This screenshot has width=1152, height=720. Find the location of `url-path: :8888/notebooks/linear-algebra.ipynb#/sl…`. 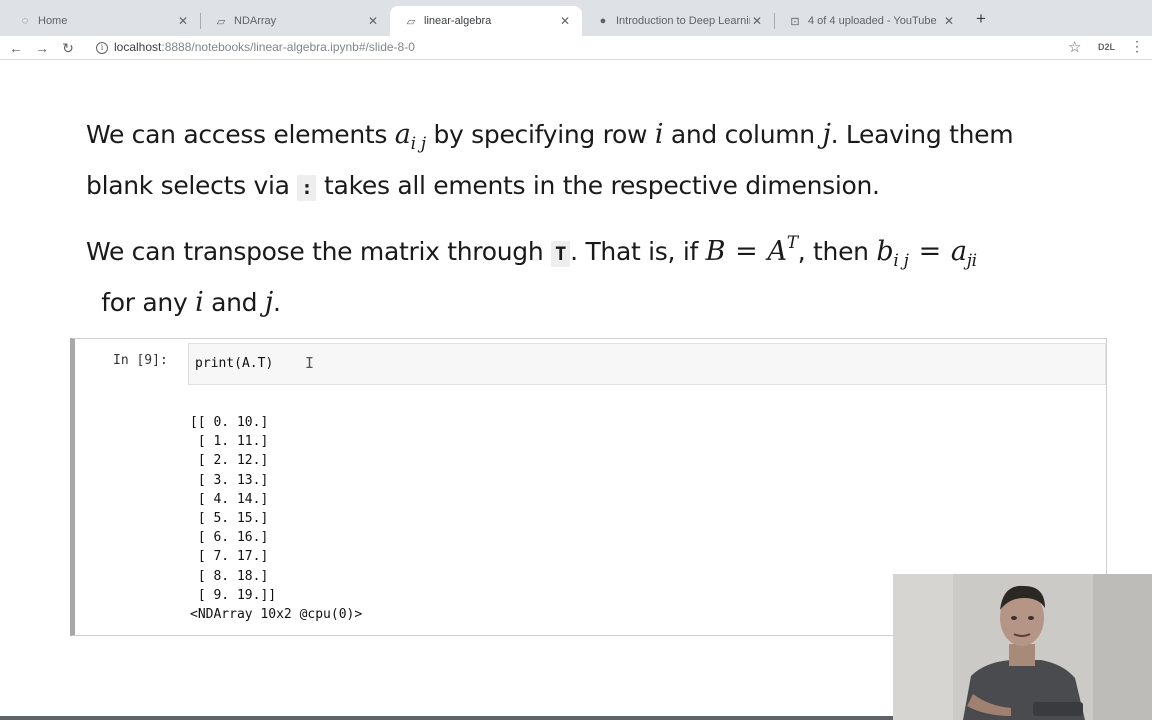

url-path: :8888/notebooks/linear-algebra.ipynb#/sl… is located at coordinates (288, 47).